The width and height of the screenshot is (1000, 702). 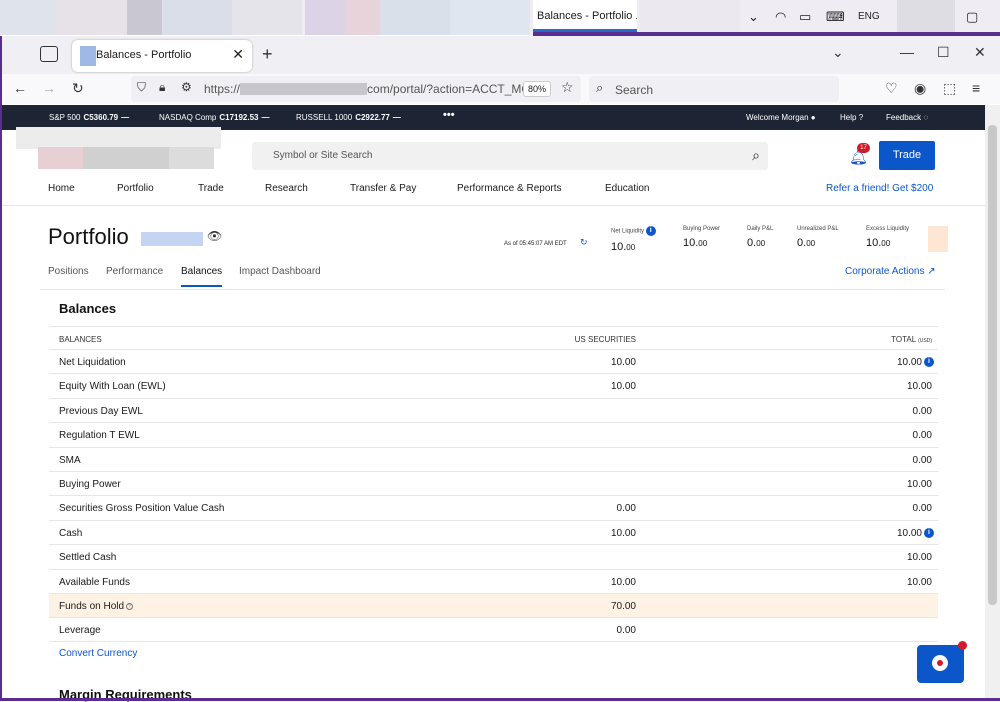 What do you see at coordinates (89, 117) in the screenshot?
I see `ticker-sp500: S&P 500 C5360.79—` at bounding box center [89, 117].